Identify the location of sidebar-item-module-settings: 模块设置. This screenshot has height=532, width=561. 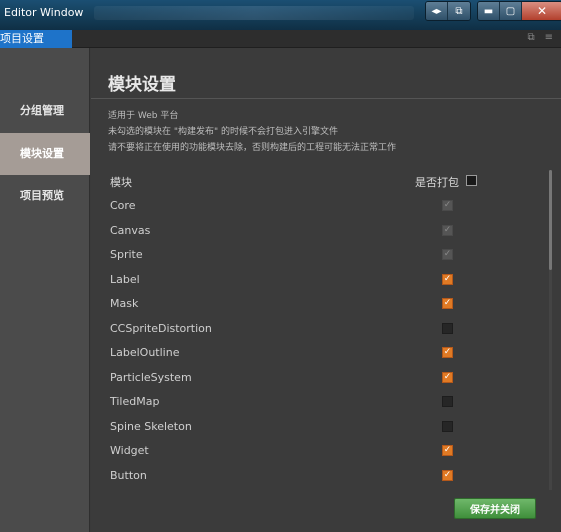
(45, 154).